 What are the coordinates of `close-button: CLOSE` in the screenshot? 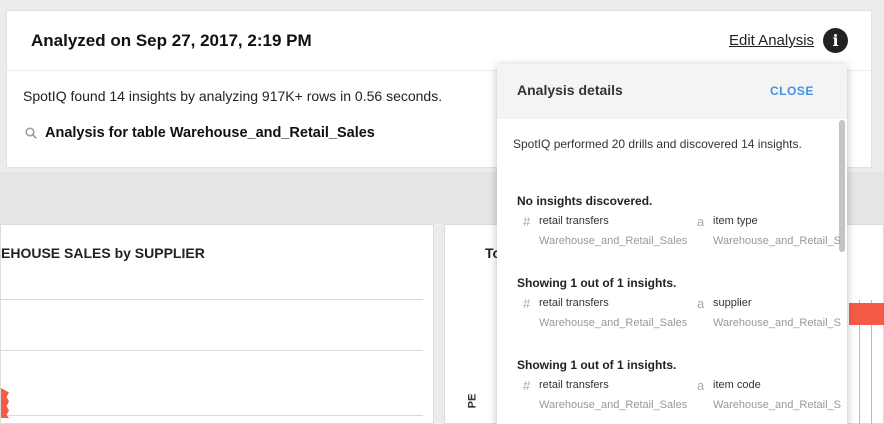 It's located at (792, 91).